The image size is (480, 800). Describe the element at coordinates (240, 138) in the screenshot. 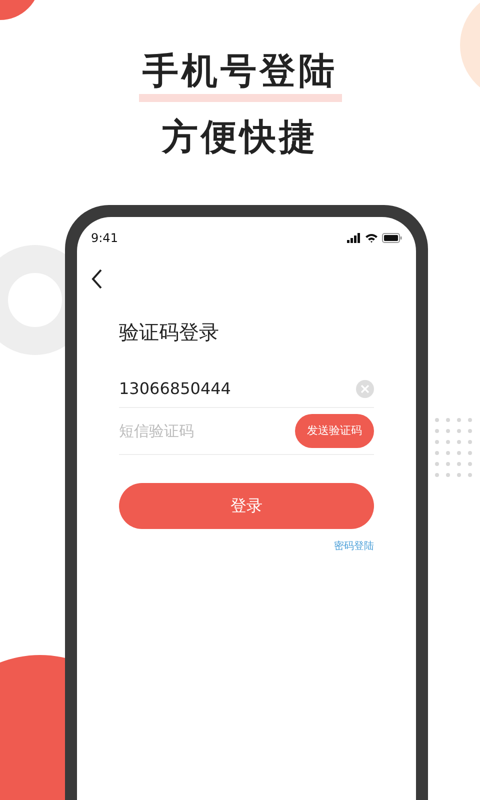

I see `headline-text: 方便快捷` at that location.